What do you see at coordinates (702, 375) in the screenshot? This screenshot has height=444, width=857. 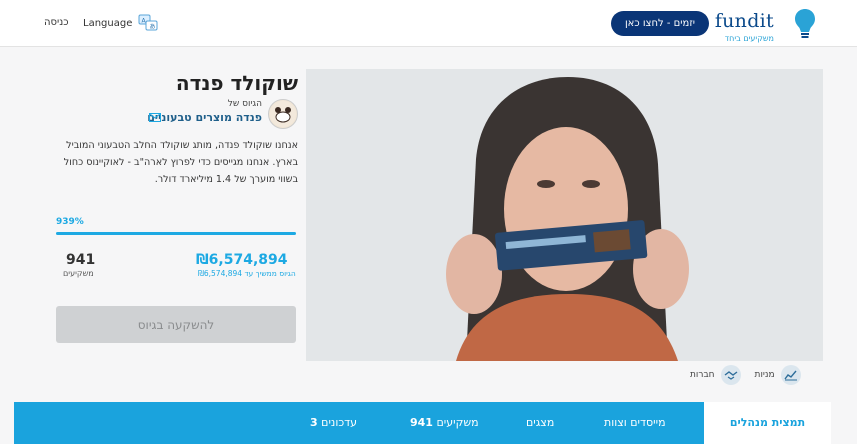 I see `tag-companies-label: חברות` at bounding box center [702, 375].